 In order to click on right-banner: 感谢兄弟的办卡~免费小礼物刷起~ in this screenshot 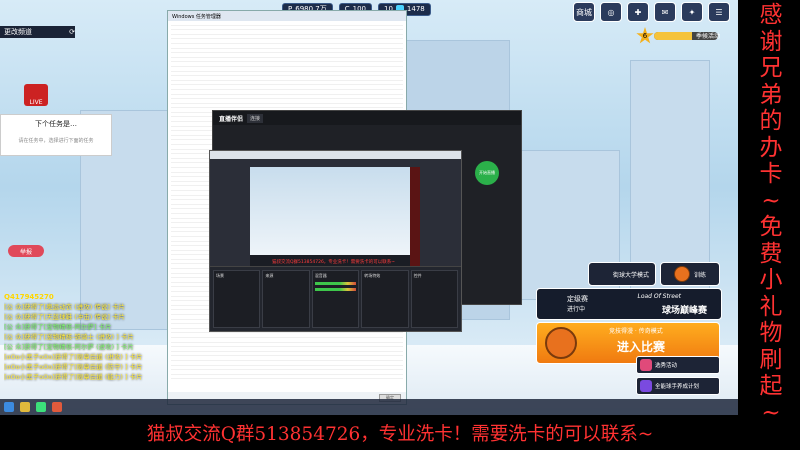, I will do `click(769, 213)`.